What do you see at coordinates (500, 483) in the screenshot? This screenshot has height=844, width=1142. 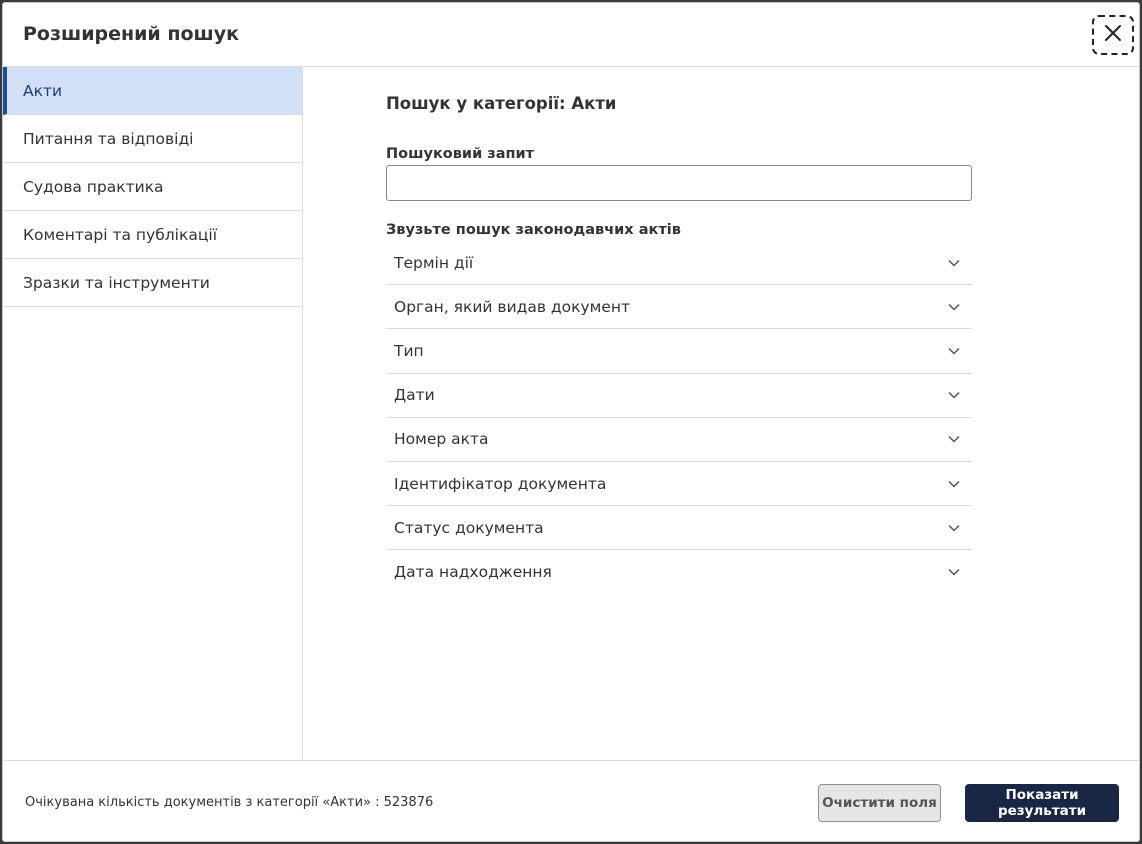 I see `filter-label: Ідентифікатор документа` at bounding box center [500, 483].